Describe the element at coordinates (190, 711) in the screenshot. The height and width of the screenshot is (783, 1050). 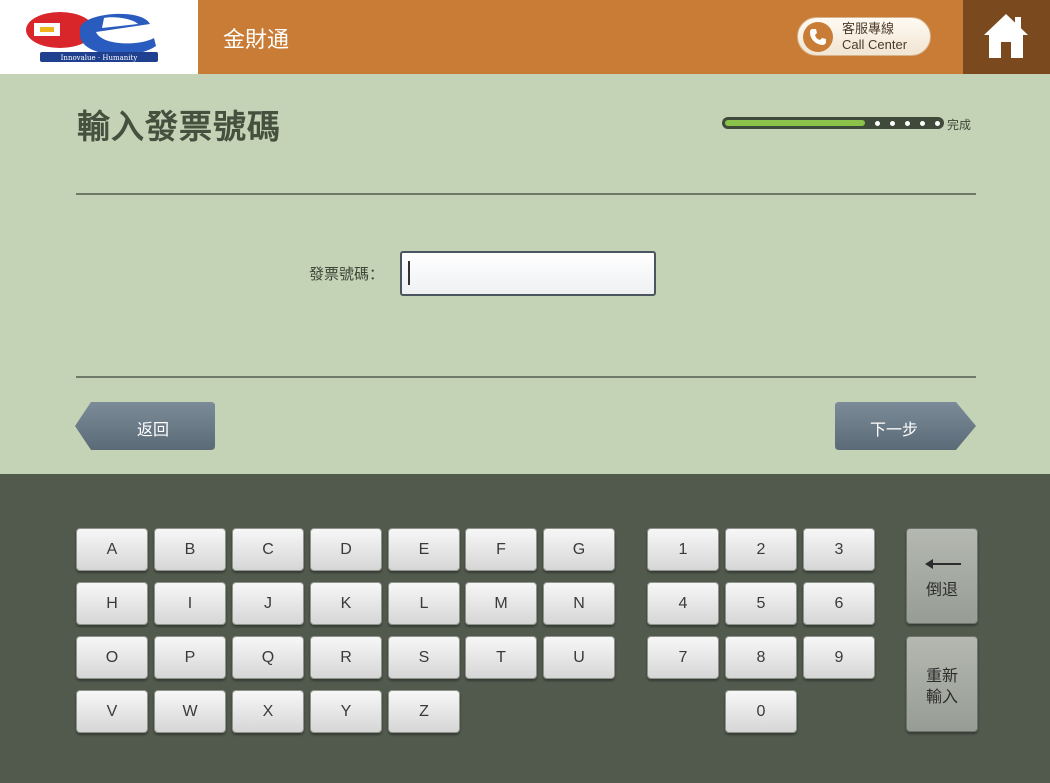
I see `key-w: W` at that location.